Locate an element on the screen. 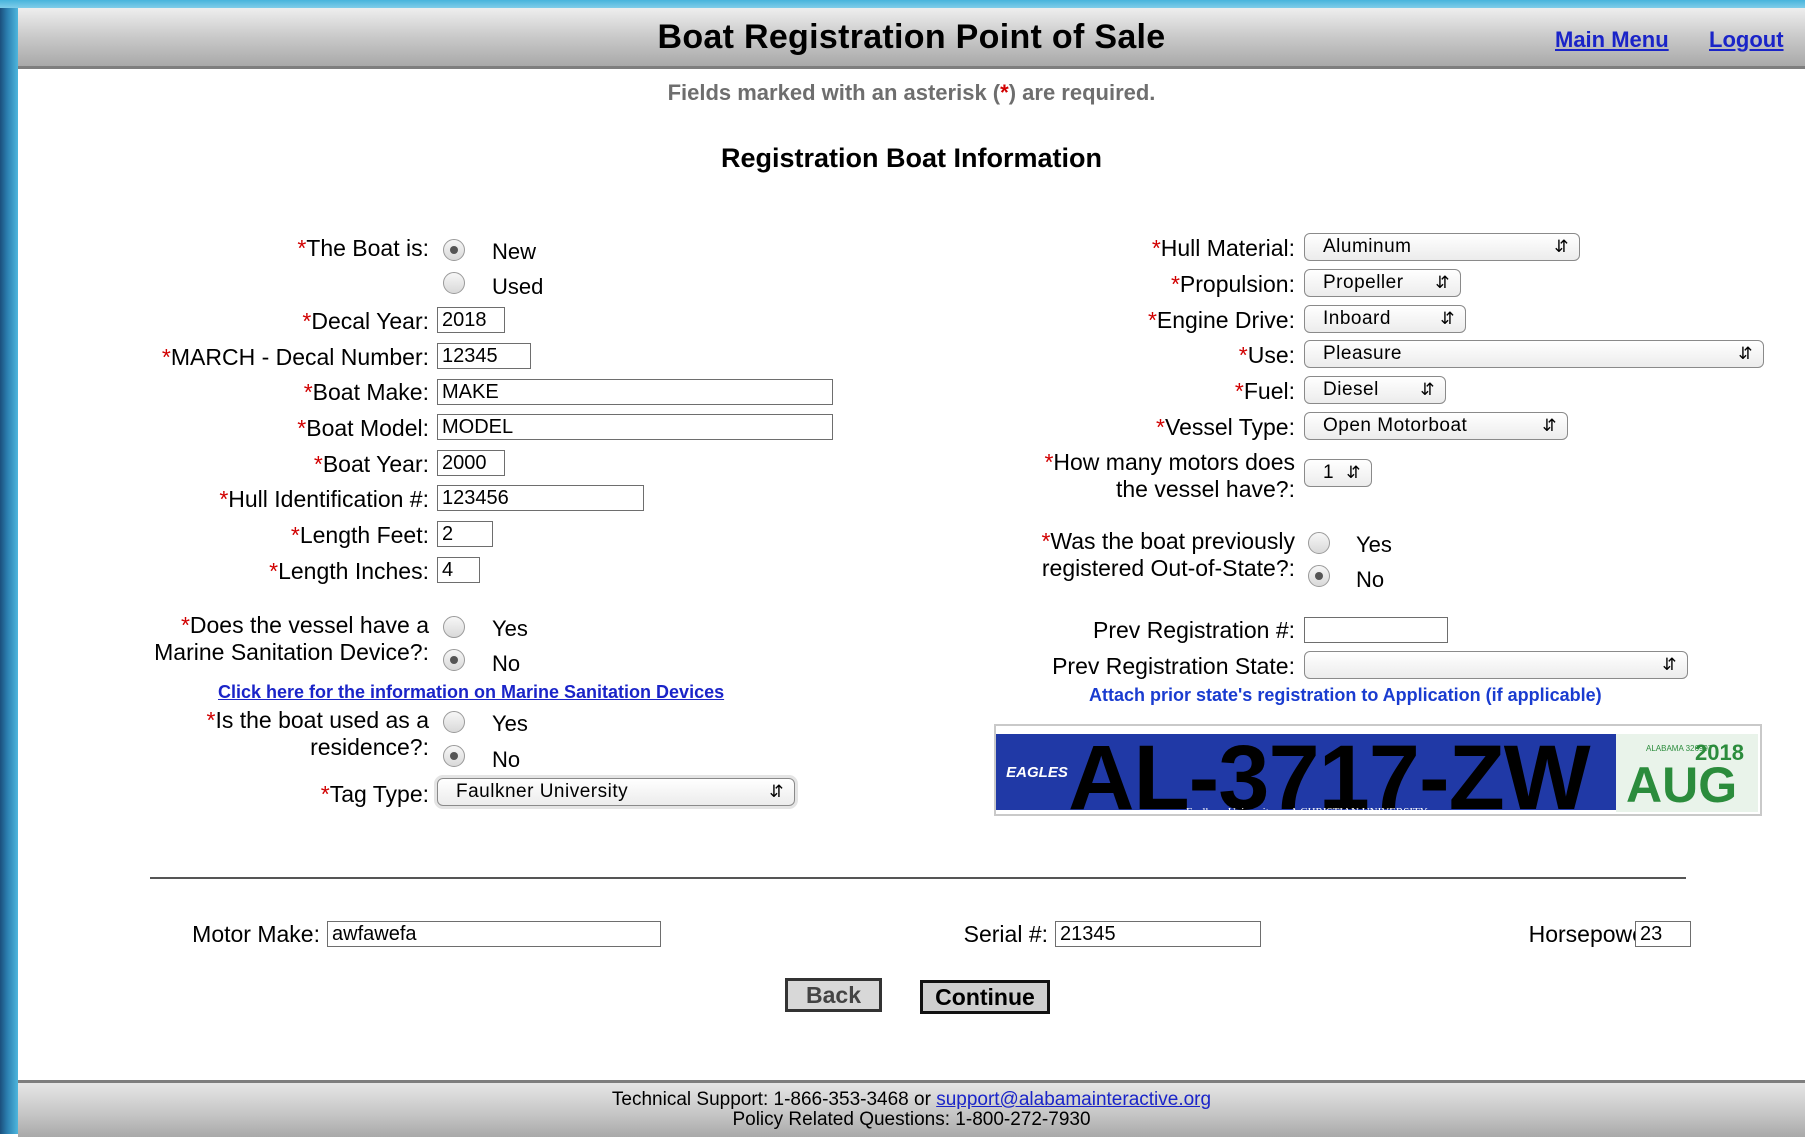 Image resolution: width=1805 pixels, height=1137 pixels. hull-material-select: Aluminum ⇵ is located at coordinates (1442, 247).